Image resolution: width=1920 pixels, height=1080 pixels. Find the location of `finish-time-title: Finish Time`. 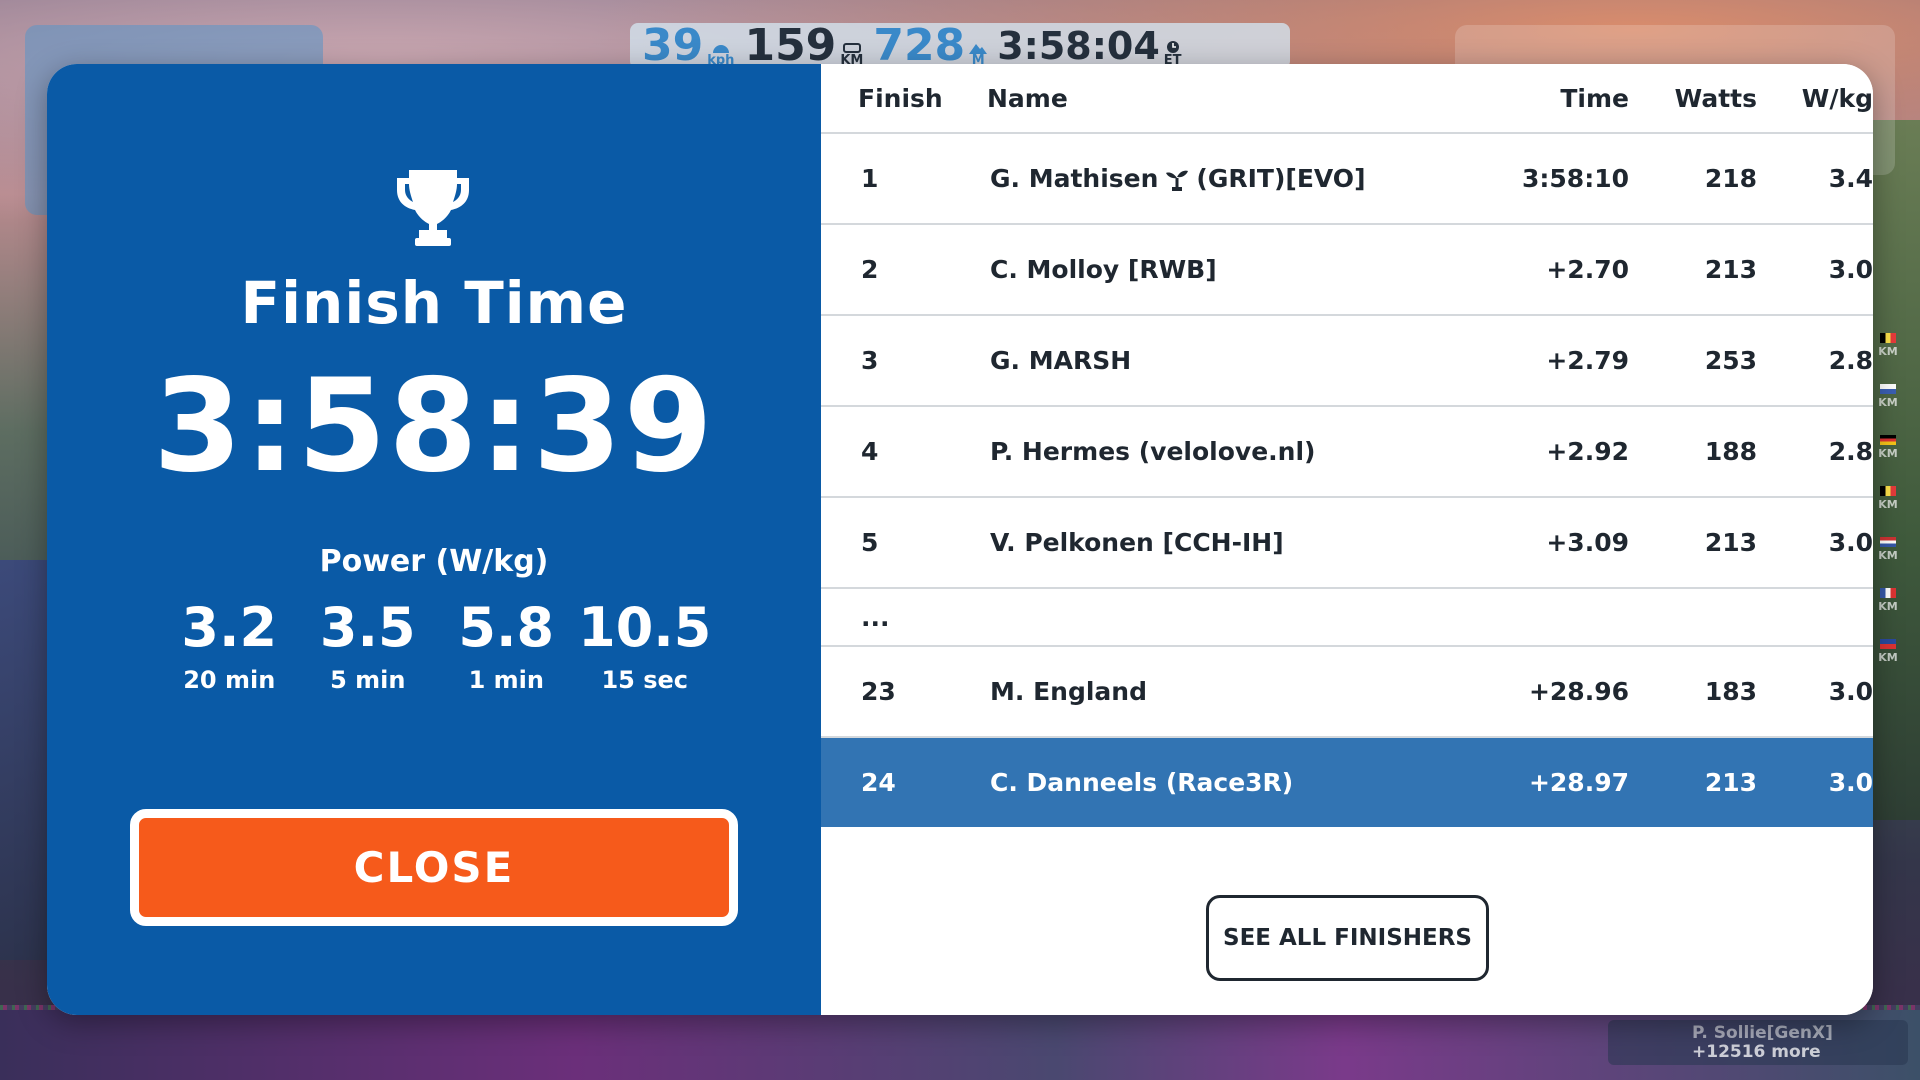

finish-time-title: Finish Time is located at coordinates (434, 303).